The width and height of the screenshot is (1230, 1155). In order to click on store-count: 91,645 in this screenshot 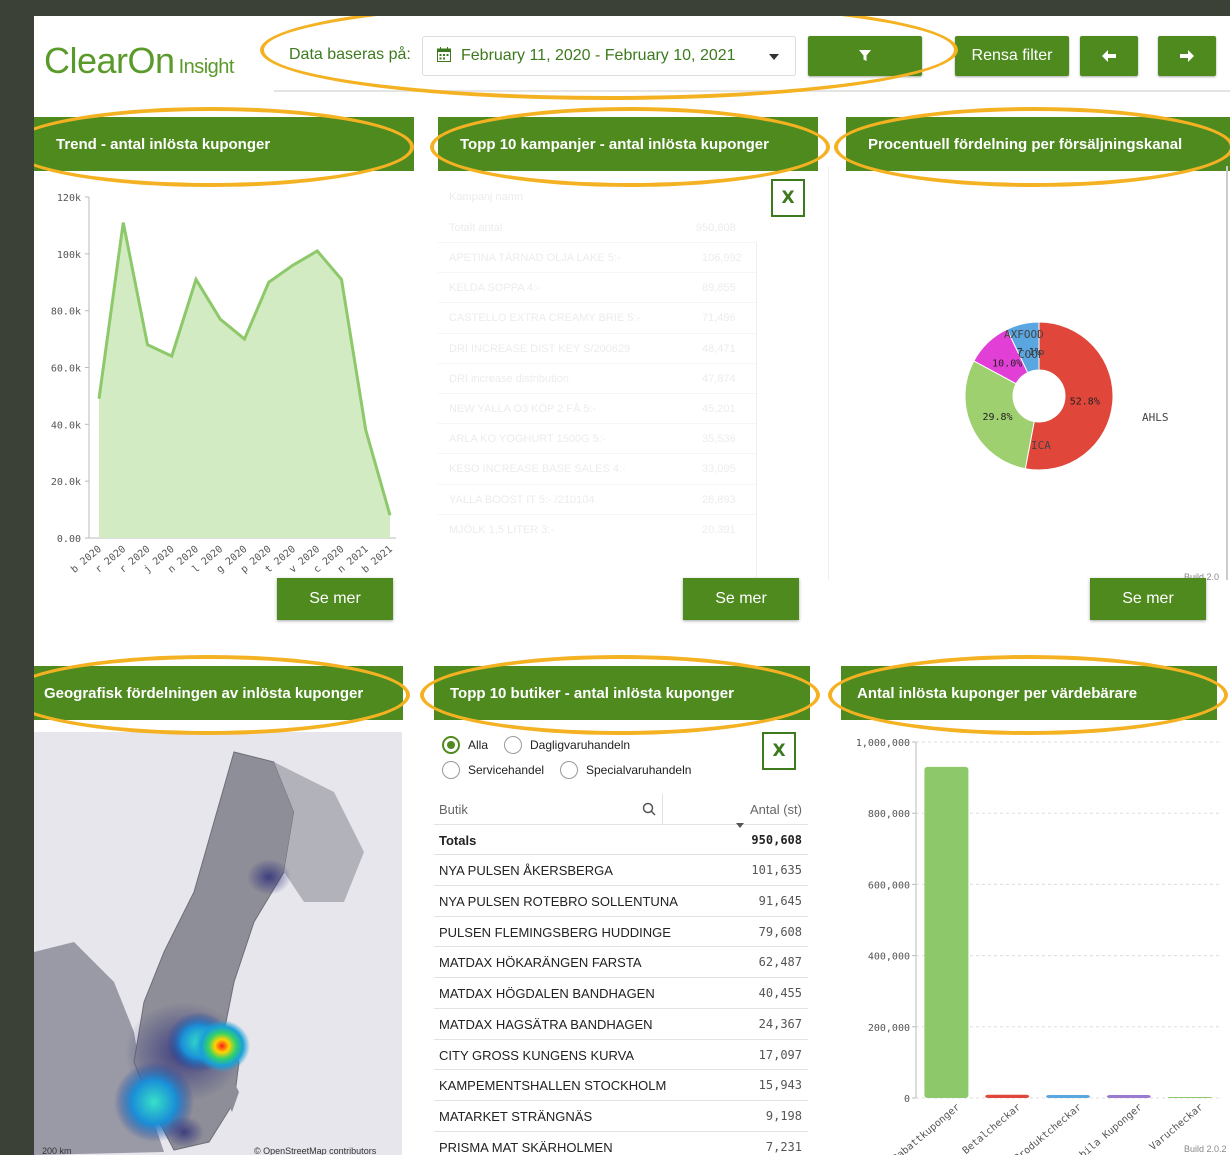, I will do `click(780, 901)`.